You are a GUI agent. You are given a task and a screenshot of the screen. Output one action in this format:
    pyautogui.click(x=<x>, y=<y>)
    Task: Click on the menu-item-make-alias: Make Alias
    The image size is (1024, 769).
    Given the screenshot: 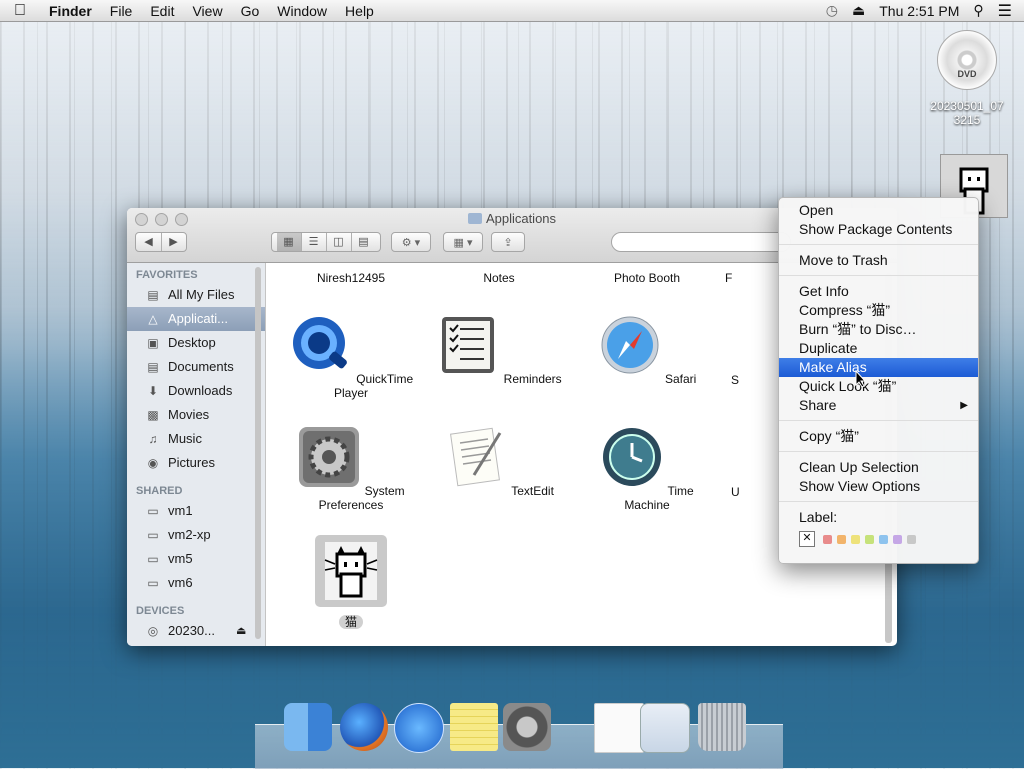 What is the action you would take?
    pyautogui.click(x=878, y=367)
    